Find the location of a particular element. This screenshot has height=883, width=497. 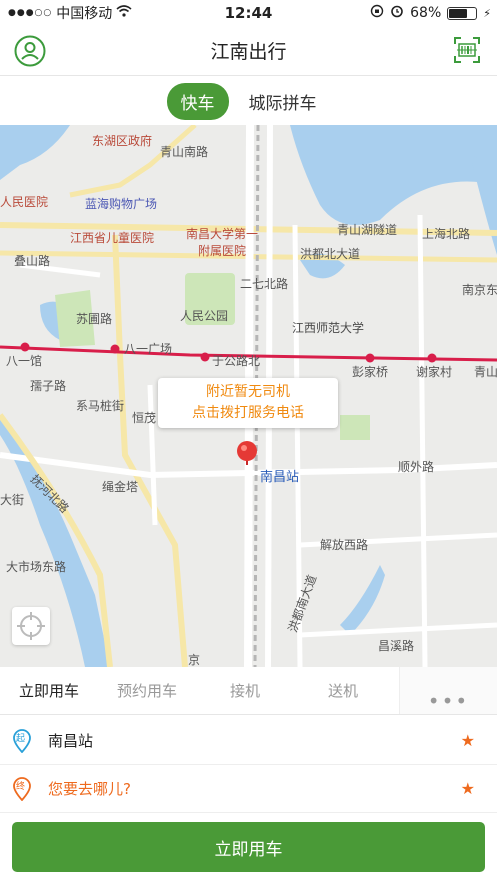

start-address-text: 南昌站 is located at coordinates (71, 741).